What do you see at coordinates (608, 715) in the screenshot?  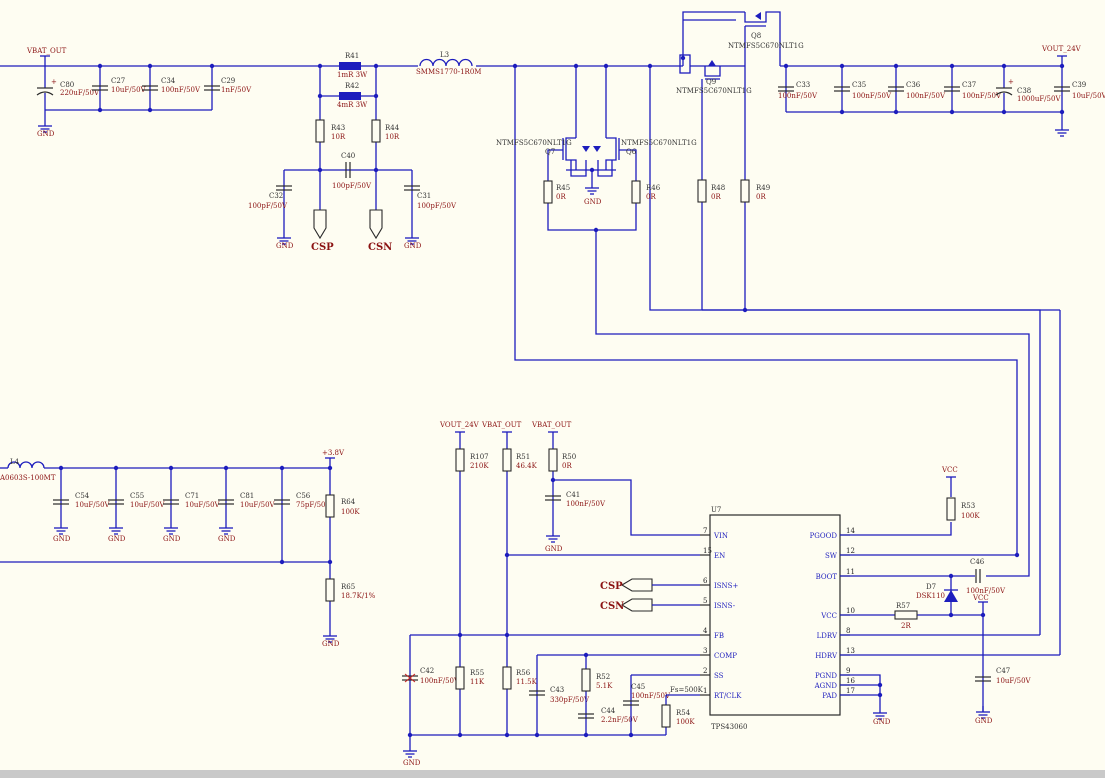 I see `capacitor-c44: C44 2.2nF/50V` at bounding box center [608, 715].